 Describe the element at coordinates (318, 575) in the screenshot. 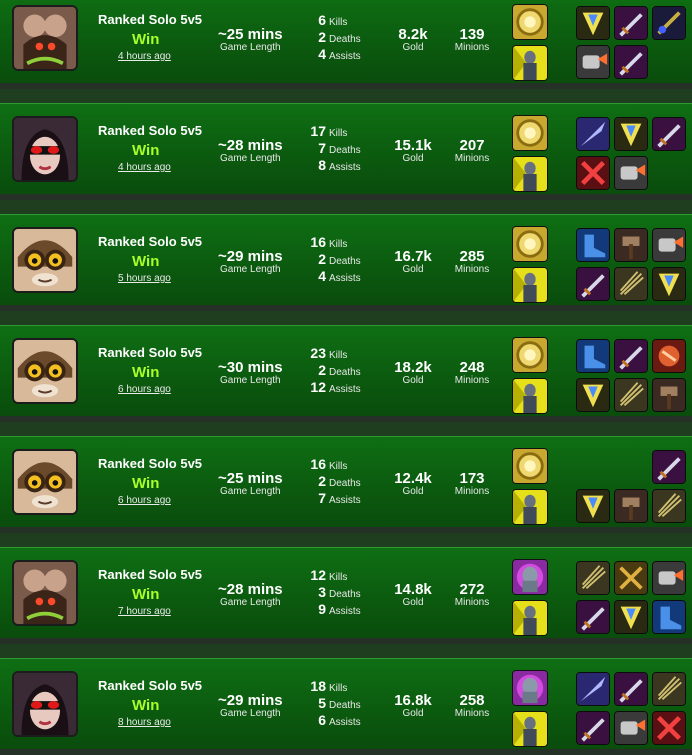

I see `kills-value: 12` at that location.